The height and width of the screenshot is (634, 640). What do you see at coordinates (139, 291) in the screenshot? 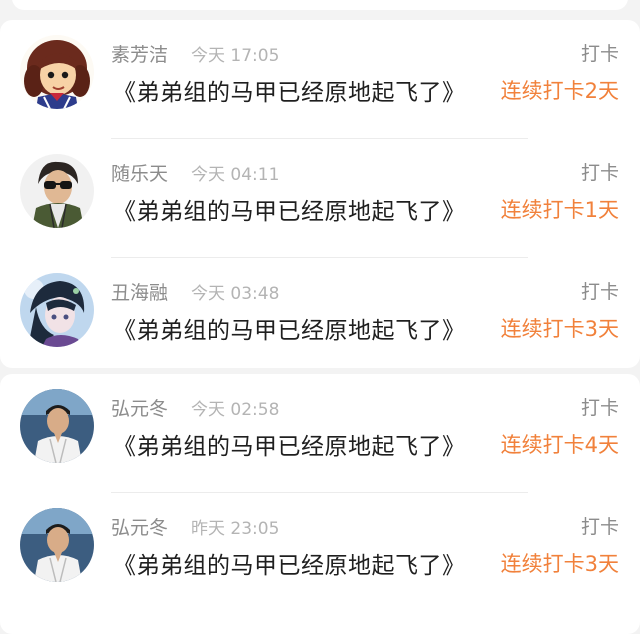
I see `username: 丑海融` at bounding box center [139, 291].